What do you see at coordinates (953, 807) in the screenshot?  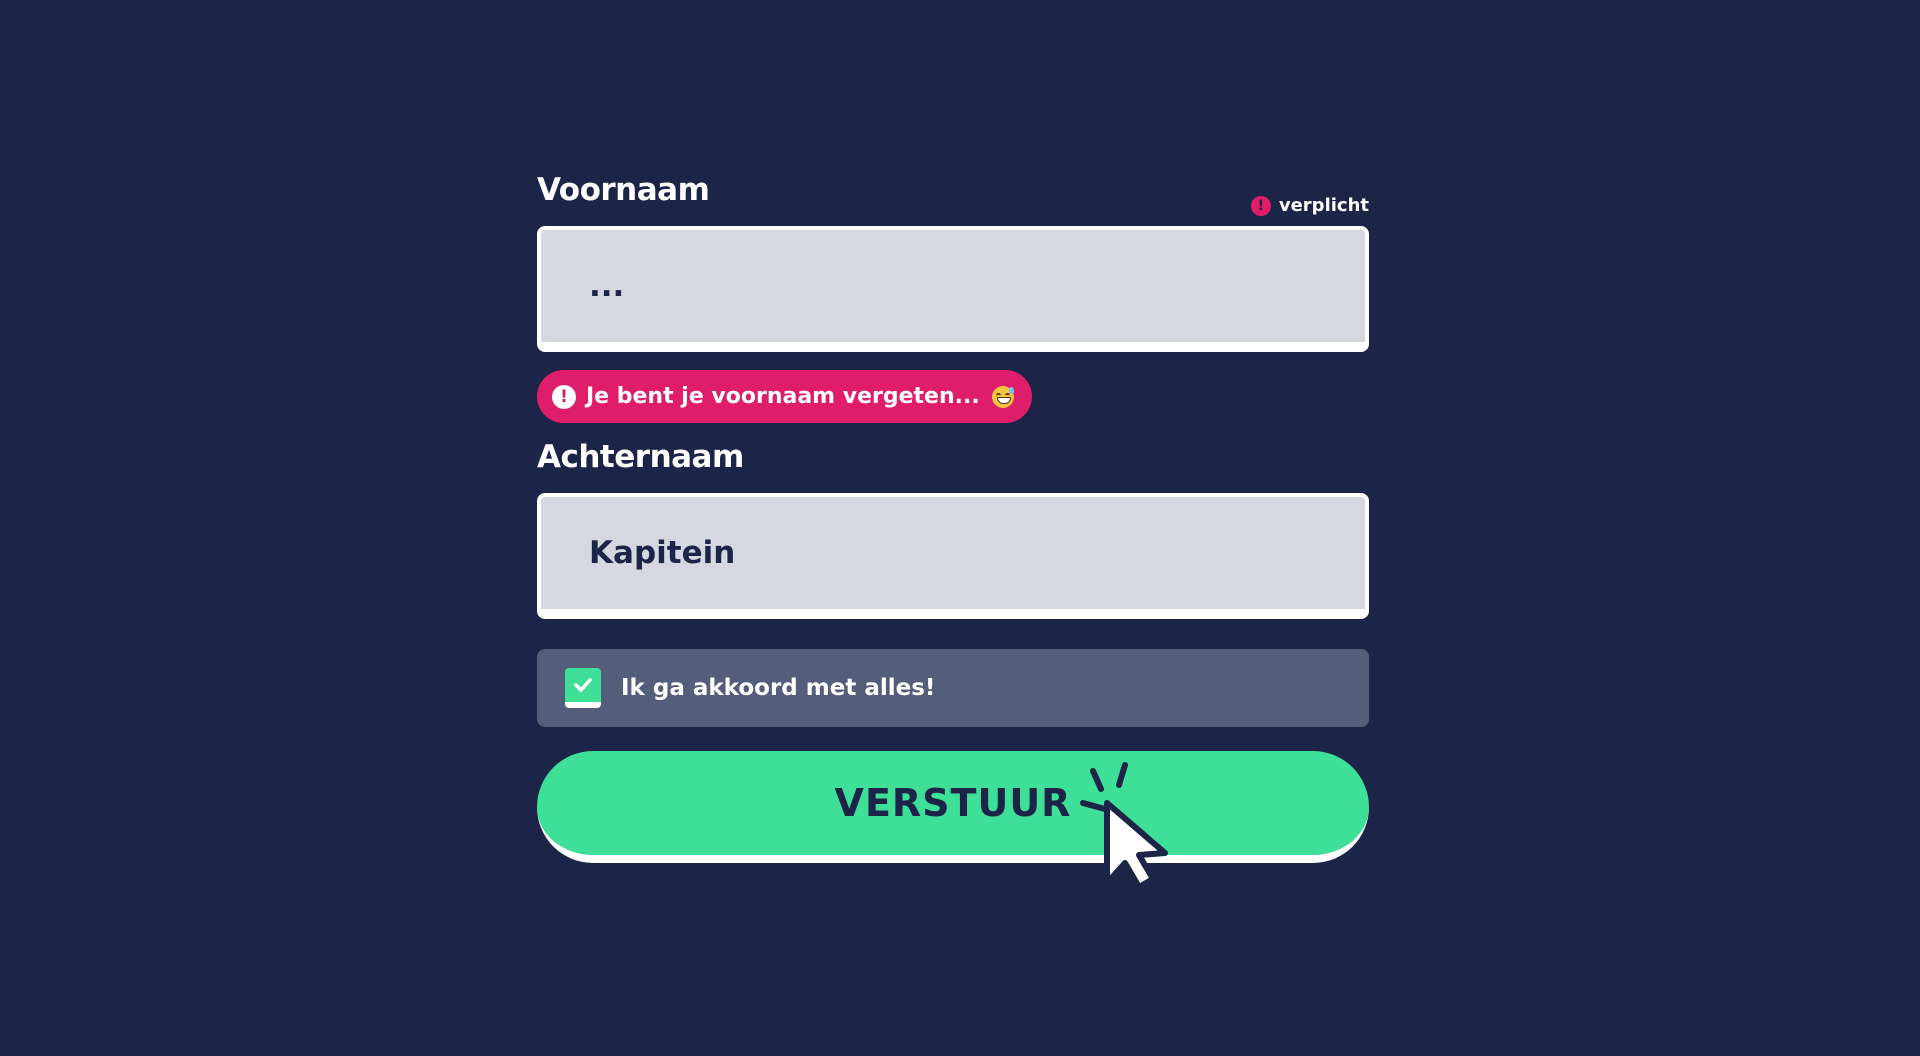 I see `submit-button: VERSTUUR` at bounding box center [953, 807].